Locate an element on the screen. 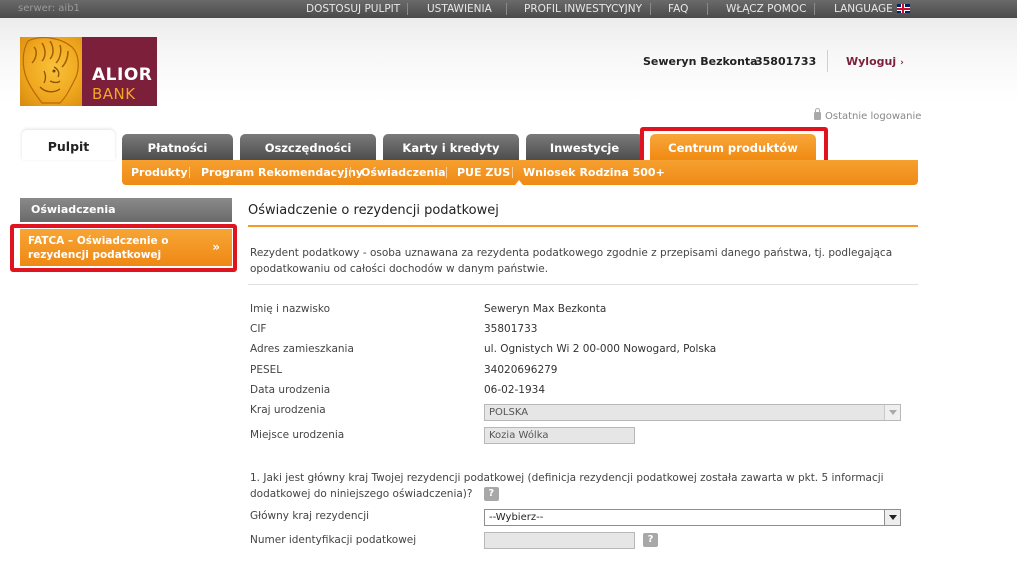  label-cif: CIF is located at coordinates (258, 329).